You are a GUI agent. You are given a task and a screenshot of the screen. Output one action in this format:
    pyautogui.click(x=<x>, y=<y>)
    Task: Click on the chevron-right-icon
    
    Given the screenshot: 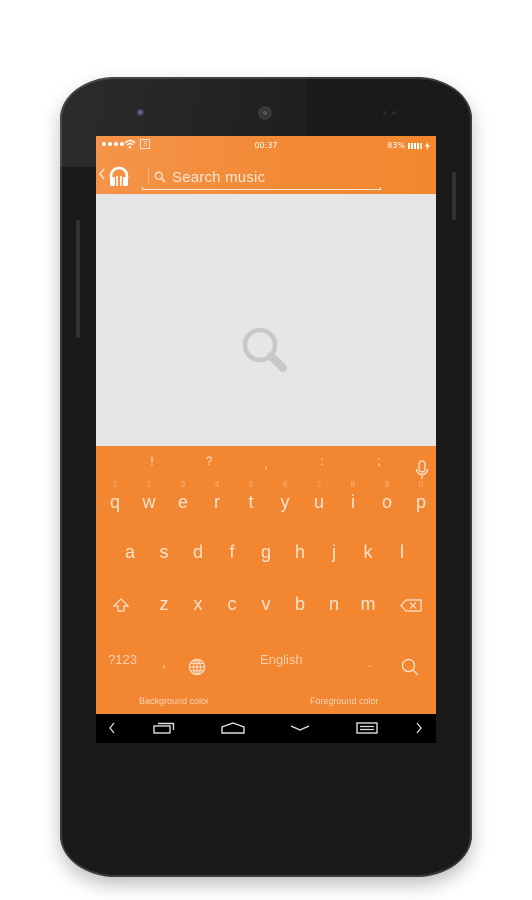 What is the action you would take?
    pyautogui.click(x=419, y=728)
    